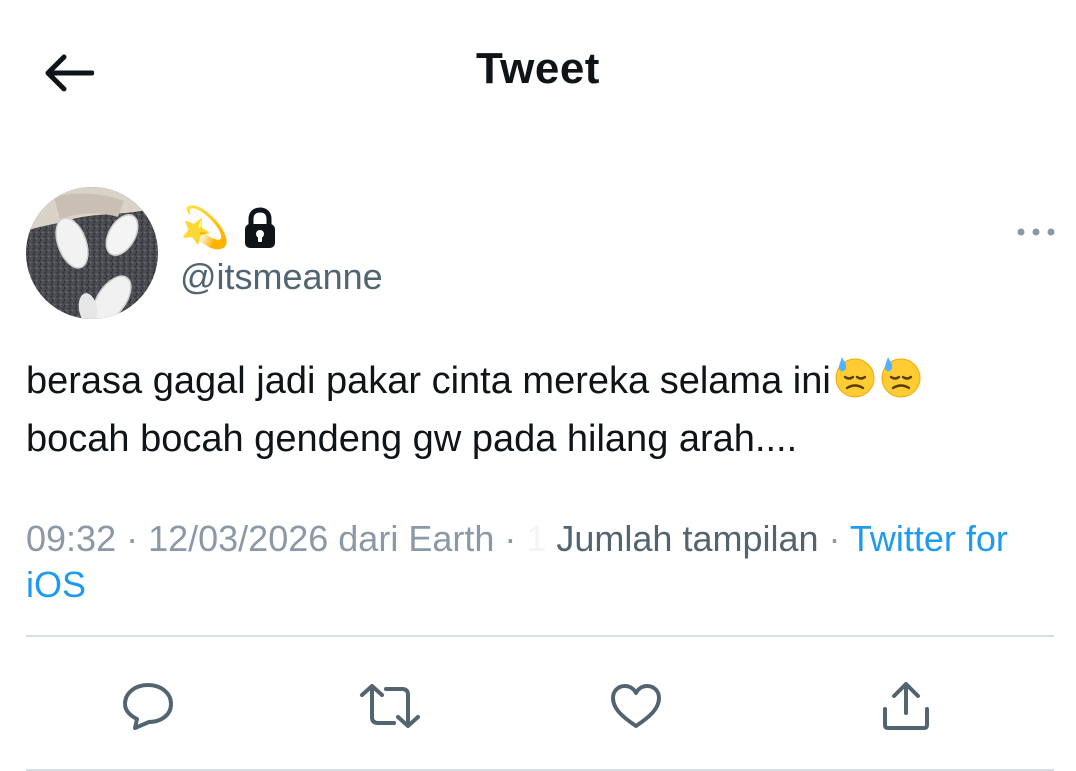 The image size is (1076, 771). Describe the element at coordinates (540, 636) in the screenshot. I see `divider-top` at that location.